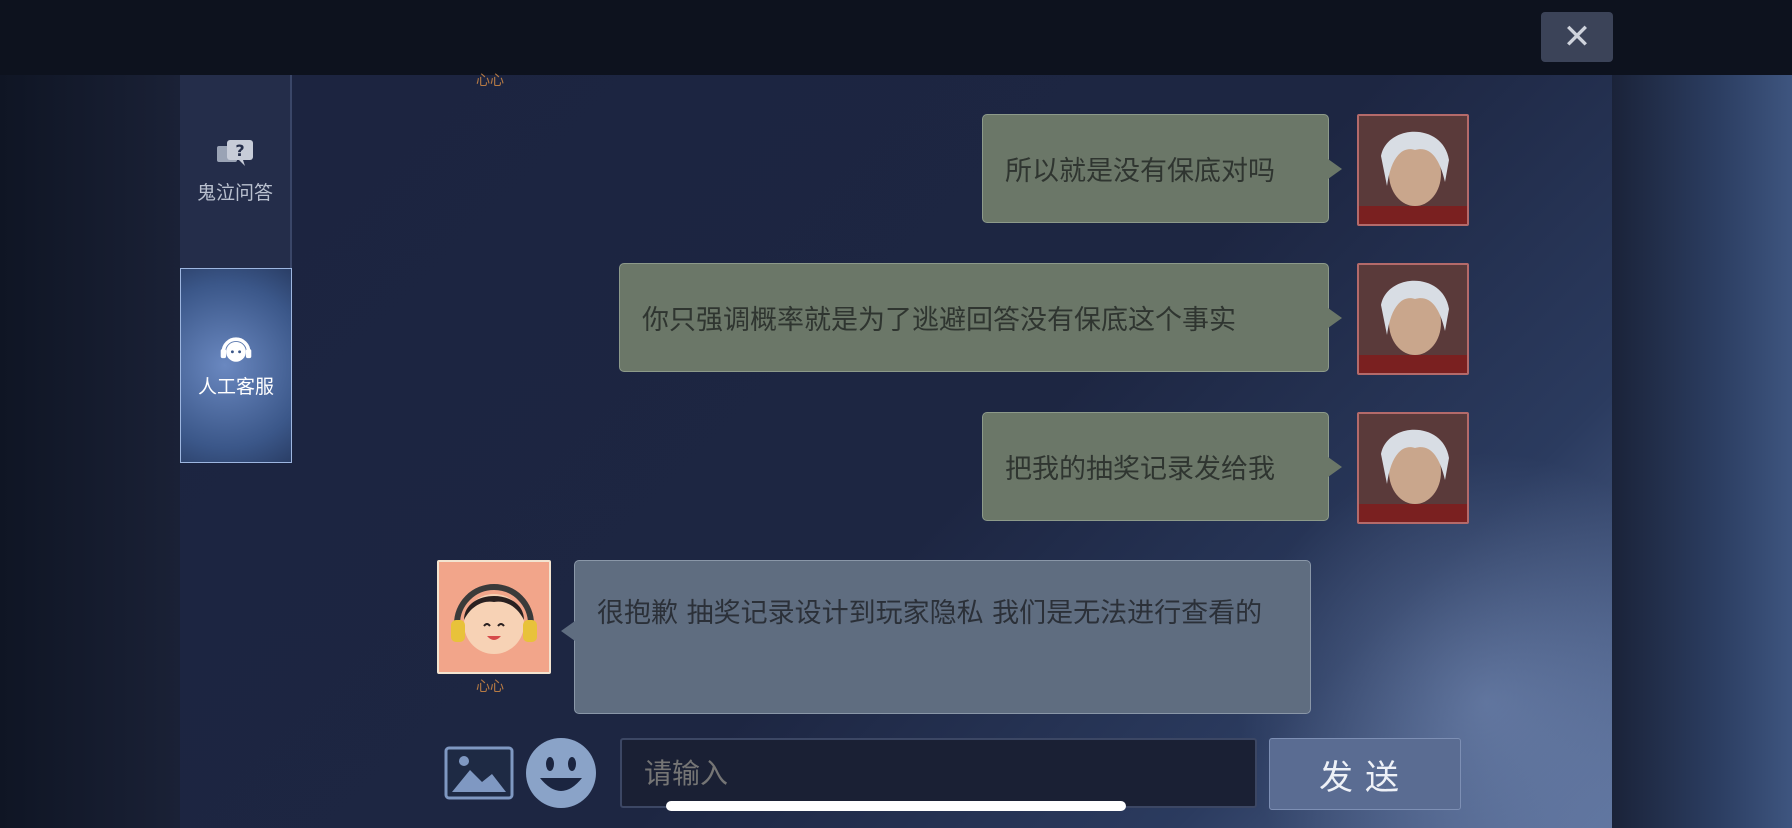  Describe the element at coordinates (479, 773) in the screenshot. I see `image-icon` at that location.